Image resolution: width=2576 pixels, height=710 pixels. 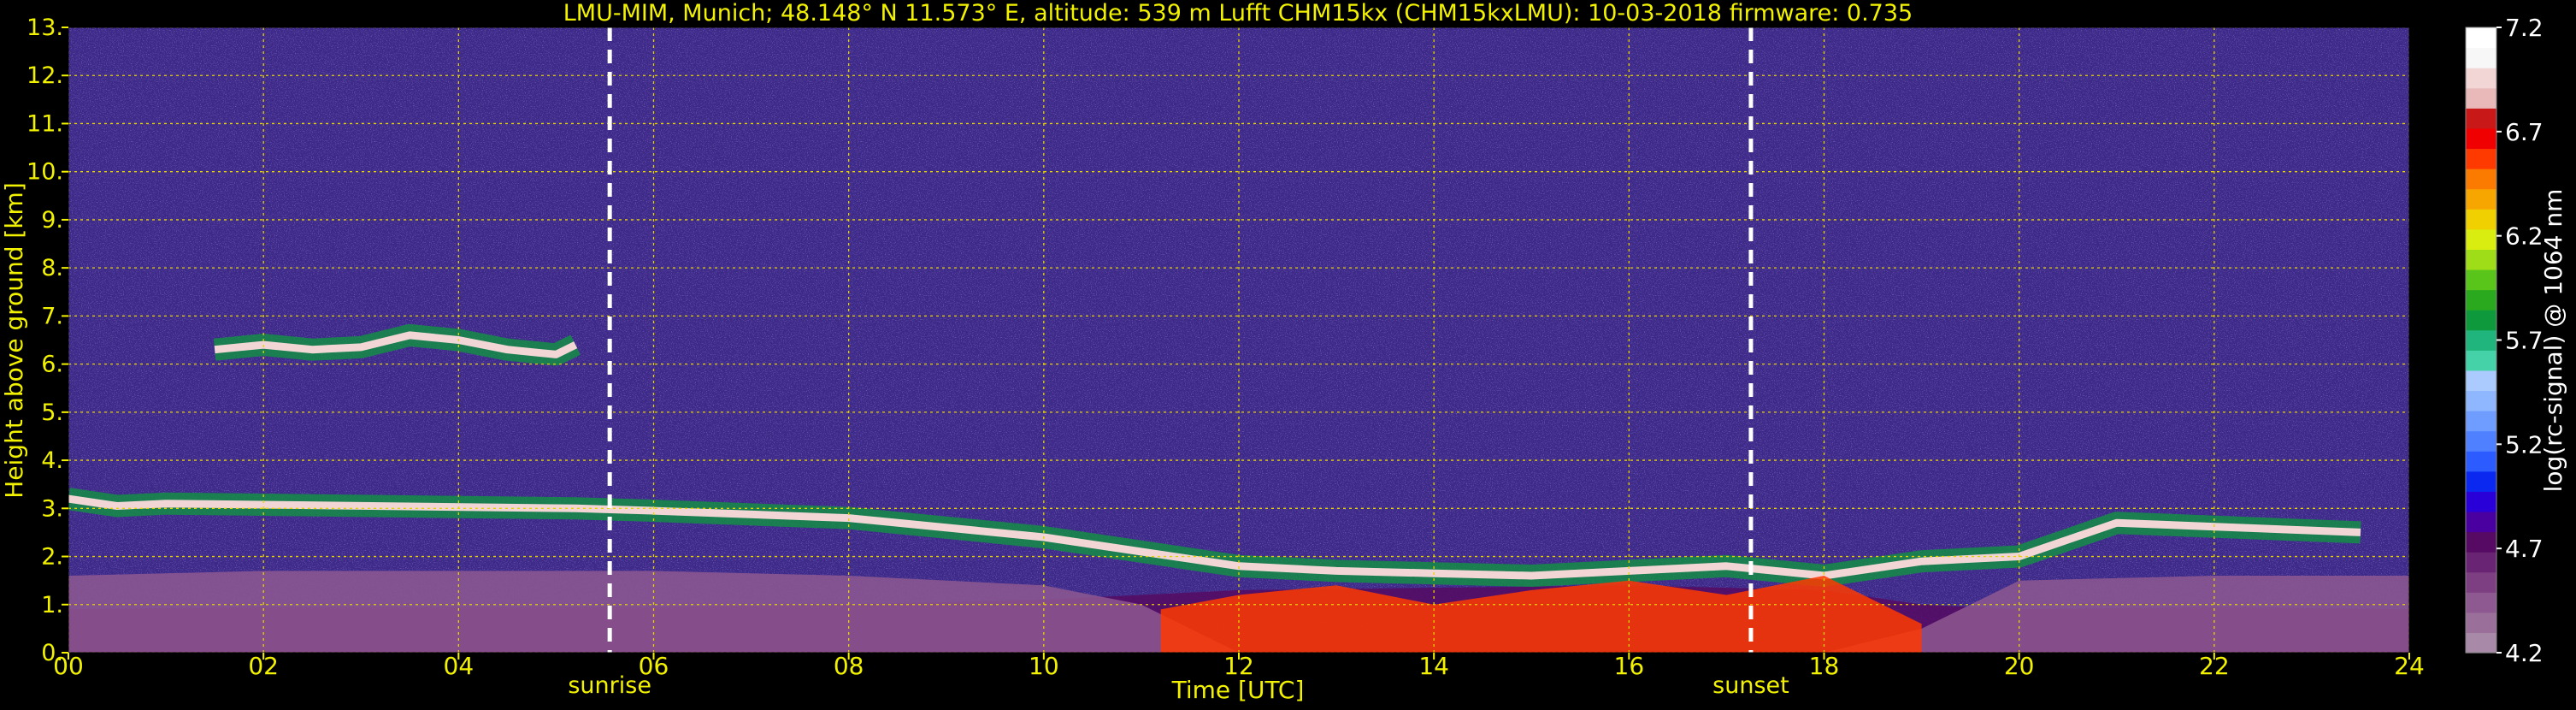 I want to click on y-tick-label: 10., so click(x=45, y=172).